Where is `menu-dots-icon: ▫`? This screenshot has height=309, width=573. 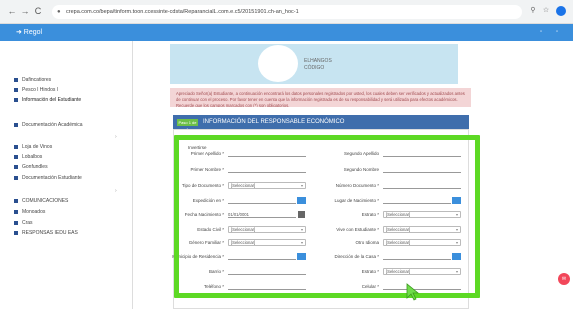 menu-dots-icon: ▫ is located at coordinates (541, 32).